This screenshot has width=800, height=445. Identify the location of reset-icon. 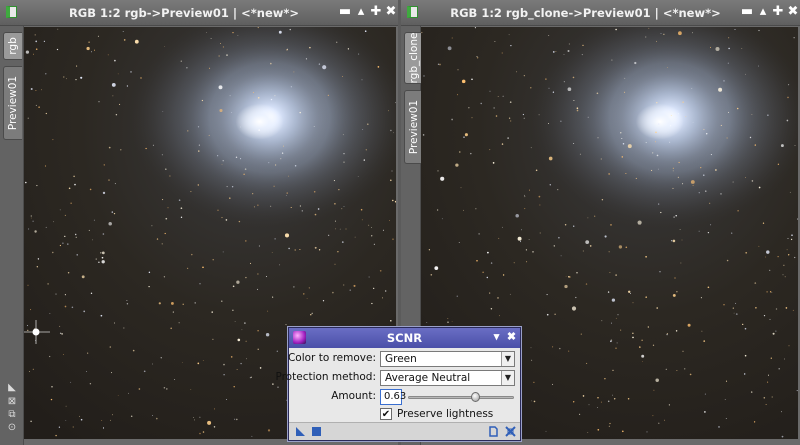
(510, 431).